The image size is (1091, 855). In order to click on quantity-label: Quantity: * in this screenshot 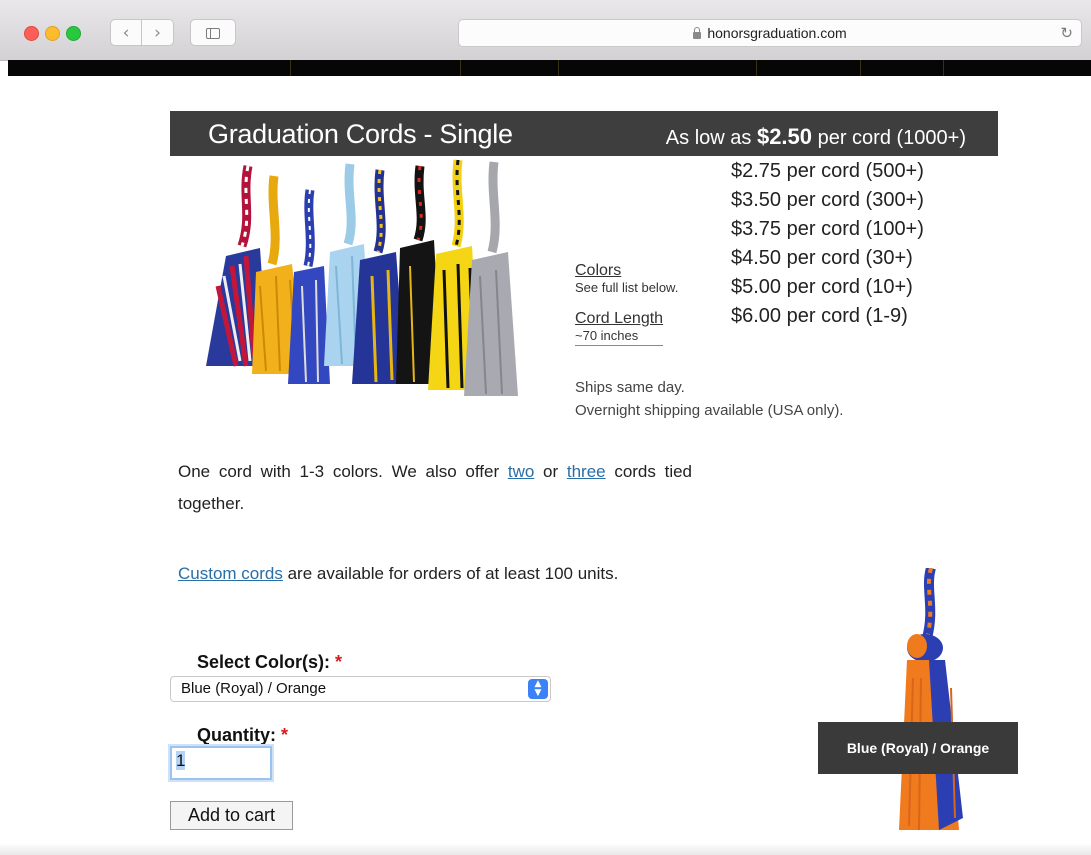, I will do `click(242, 735)`.